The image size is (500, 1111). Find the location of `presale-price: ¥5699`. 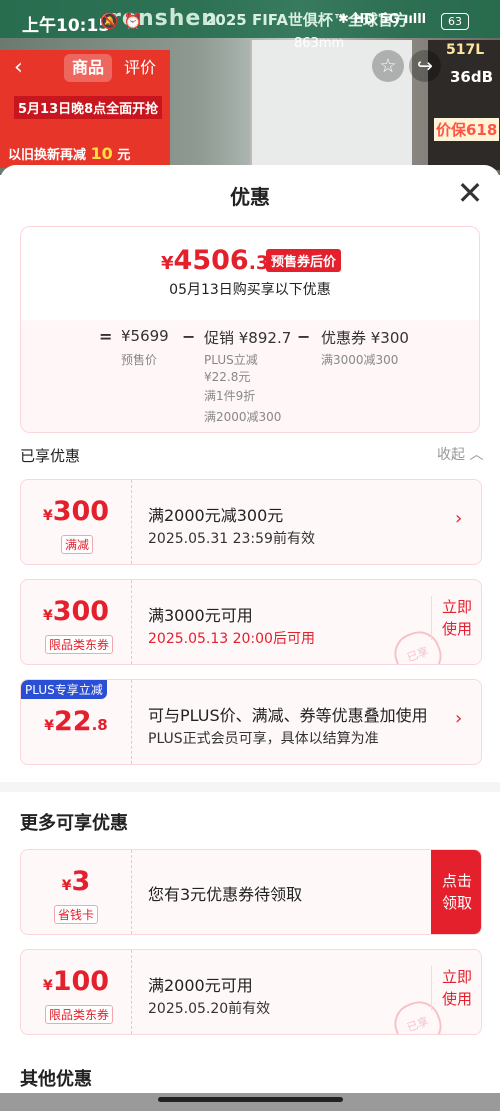

presale-price: ¥5699 is located at coordinates (145, 336).